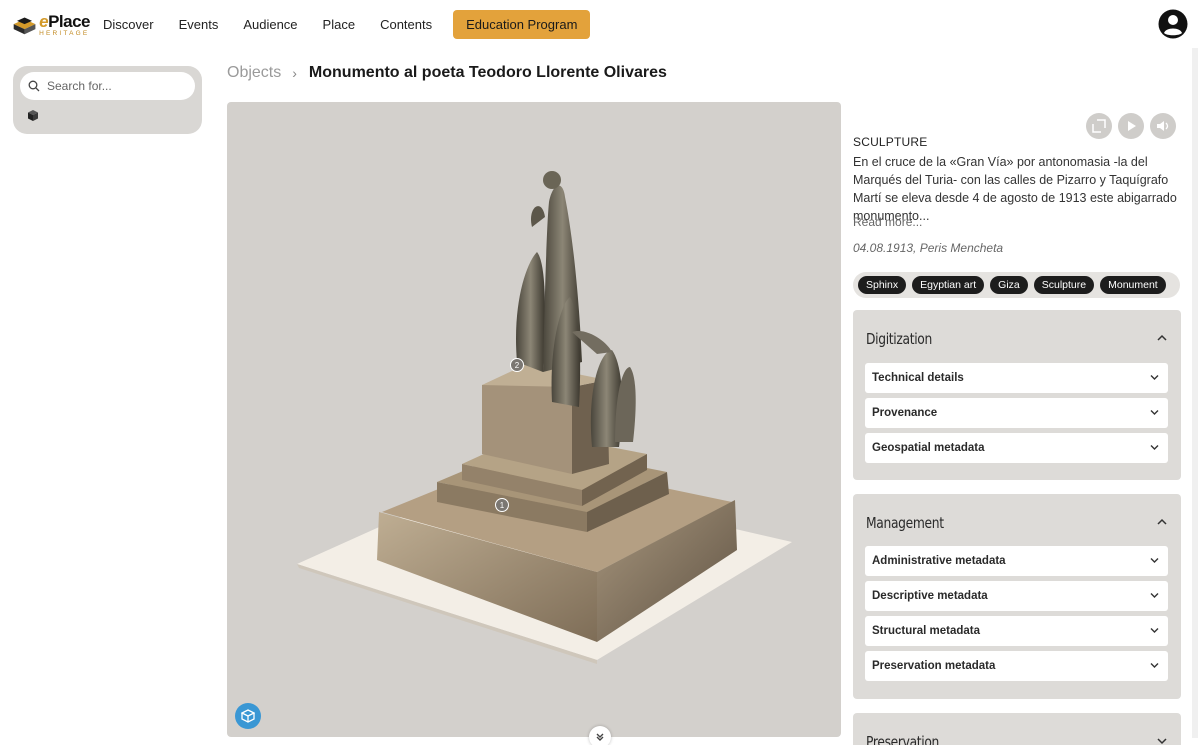 This screenshot has width=1200, height=745. I want to click on logo-icon, so click(24, 26).